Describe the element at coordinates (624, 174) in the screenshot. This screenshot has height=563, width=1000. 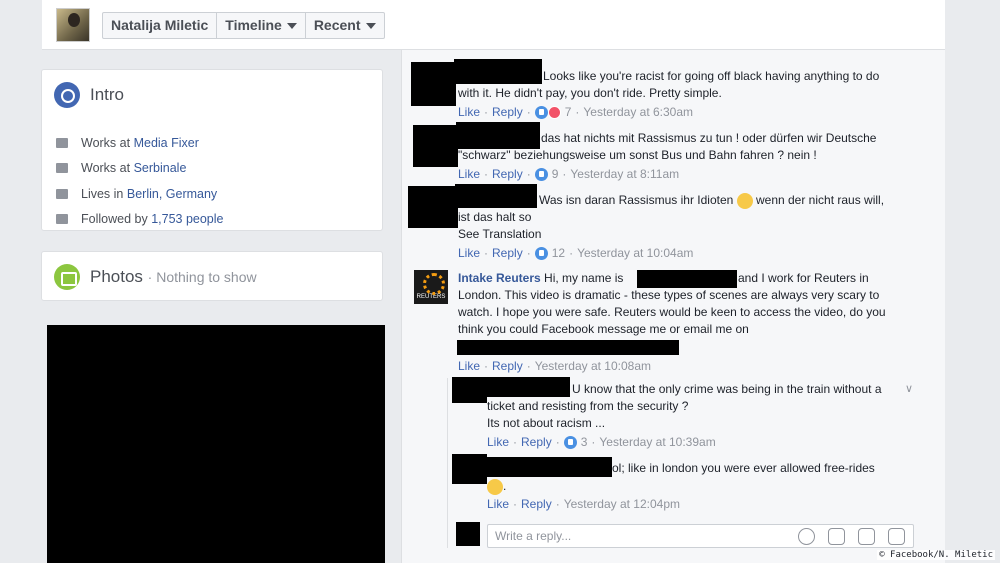
I see `comment-timestamp: Yesterday at 8:11am` at that location.